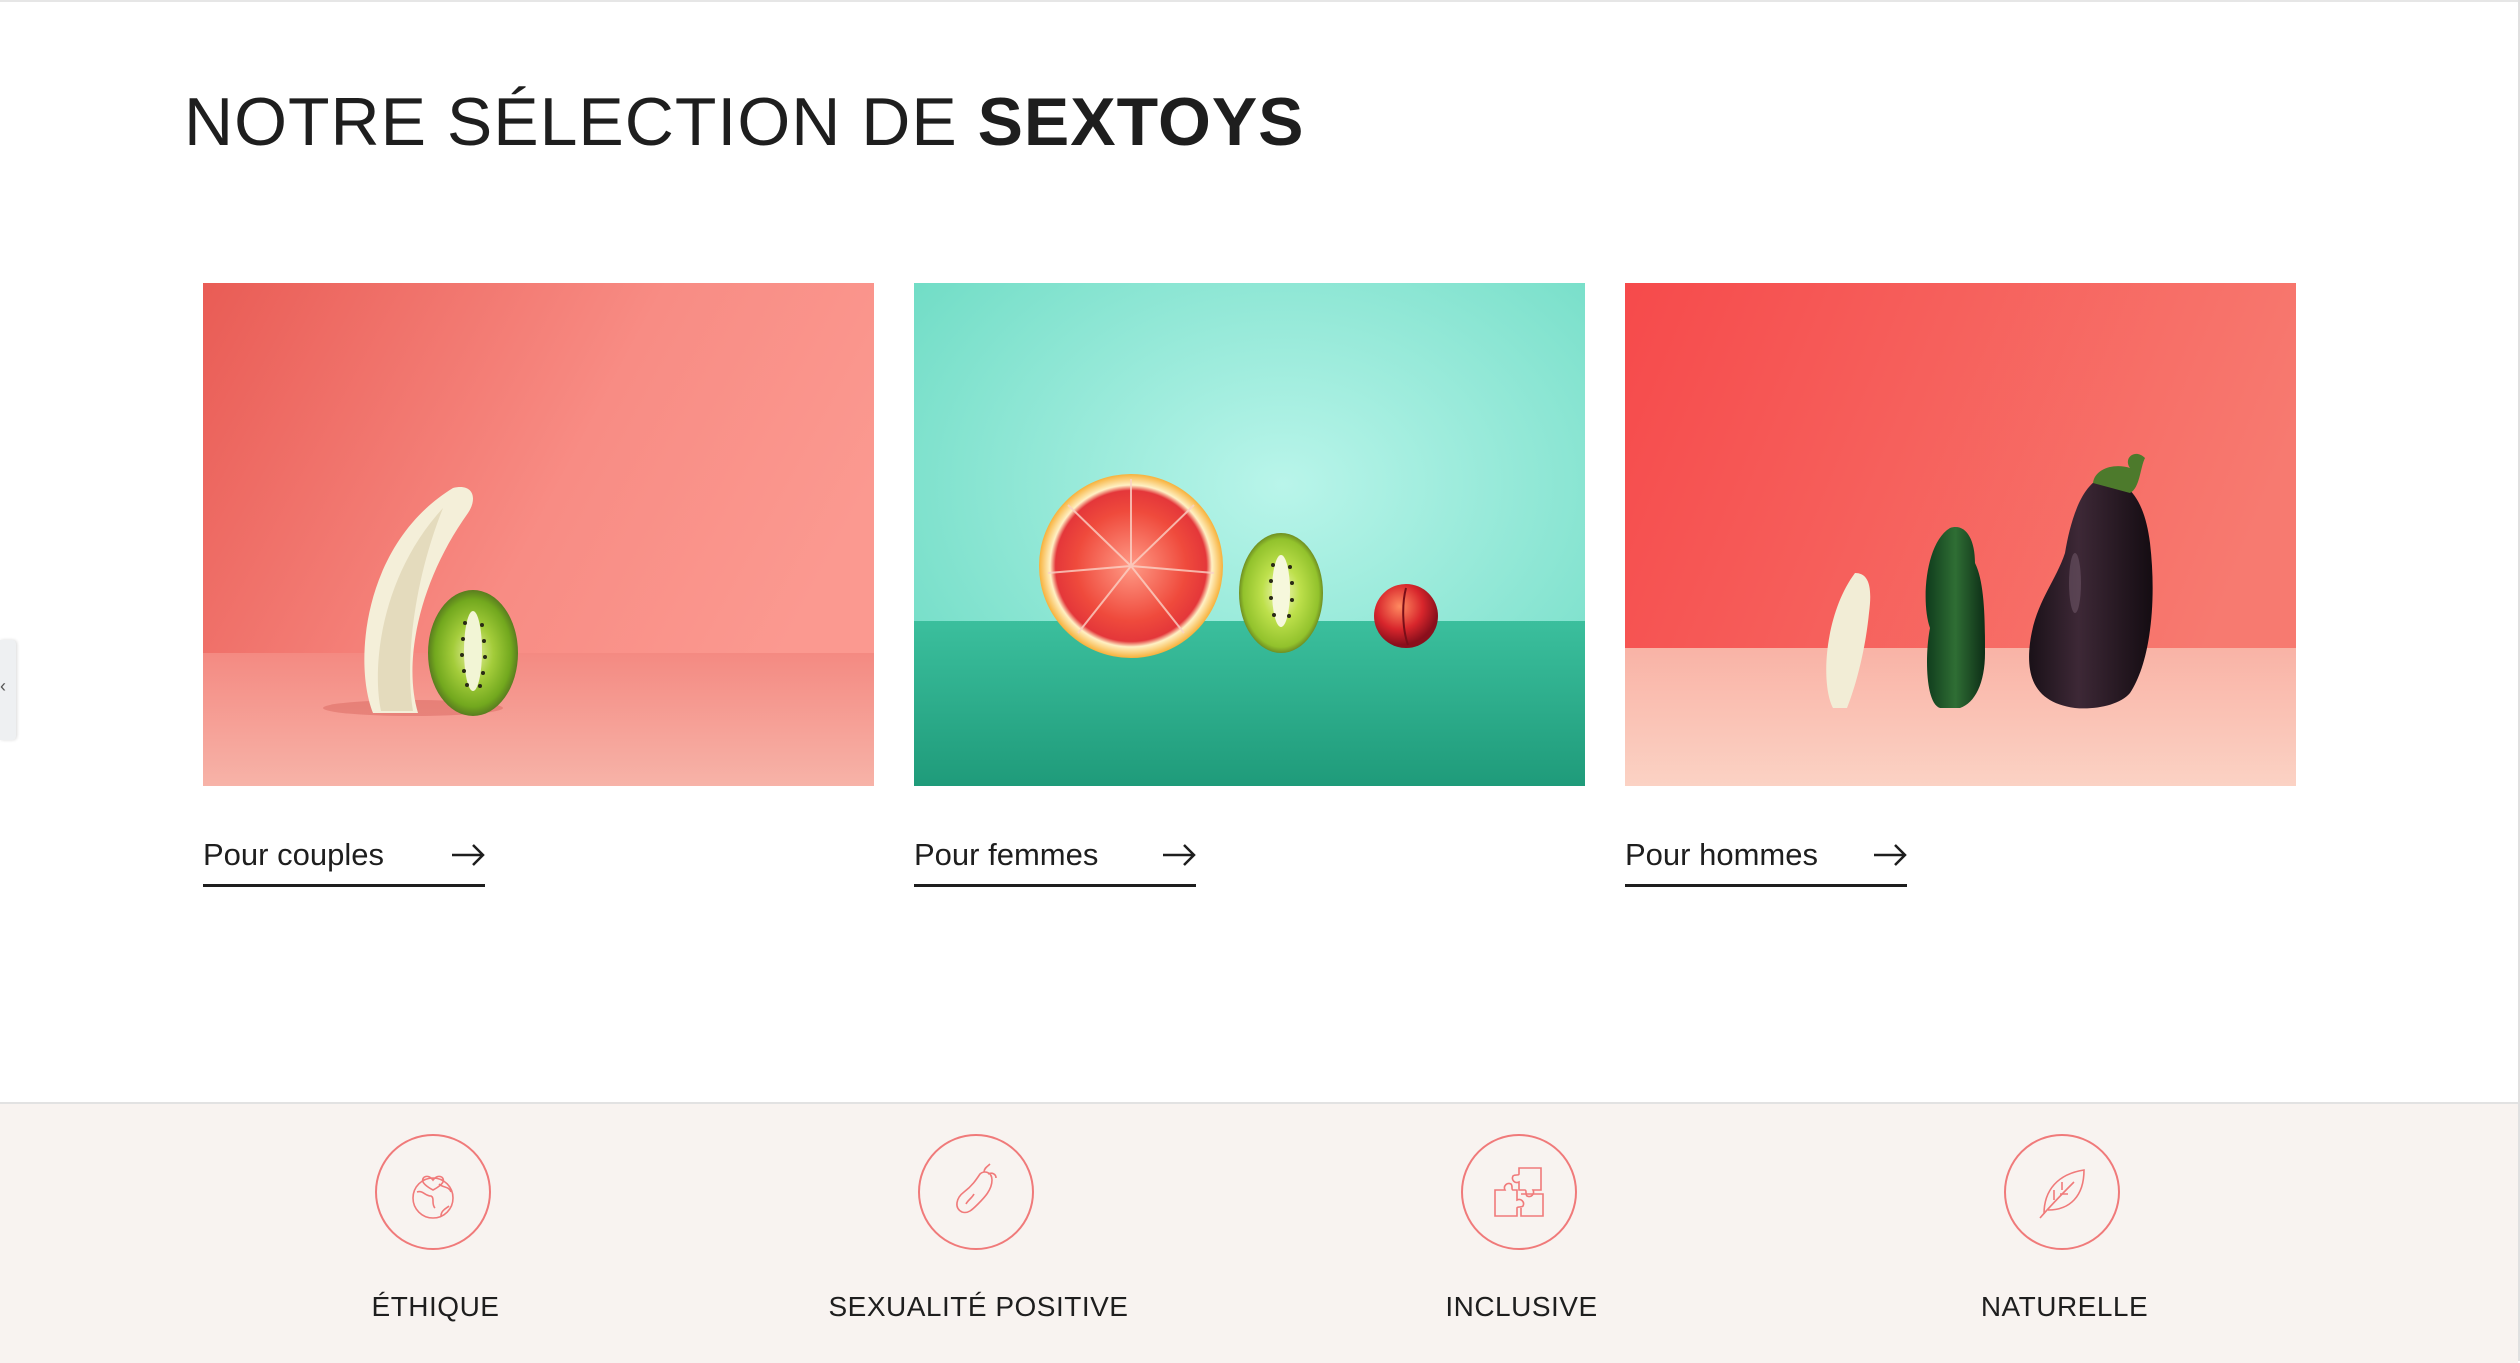 Image resolution: width=2520 pixels, height=1363 pixels. Describe the element at coordinates (978, 1306) in the screenshot. I see `value-label: SEXUALITÉ POSITIVE` at that location.